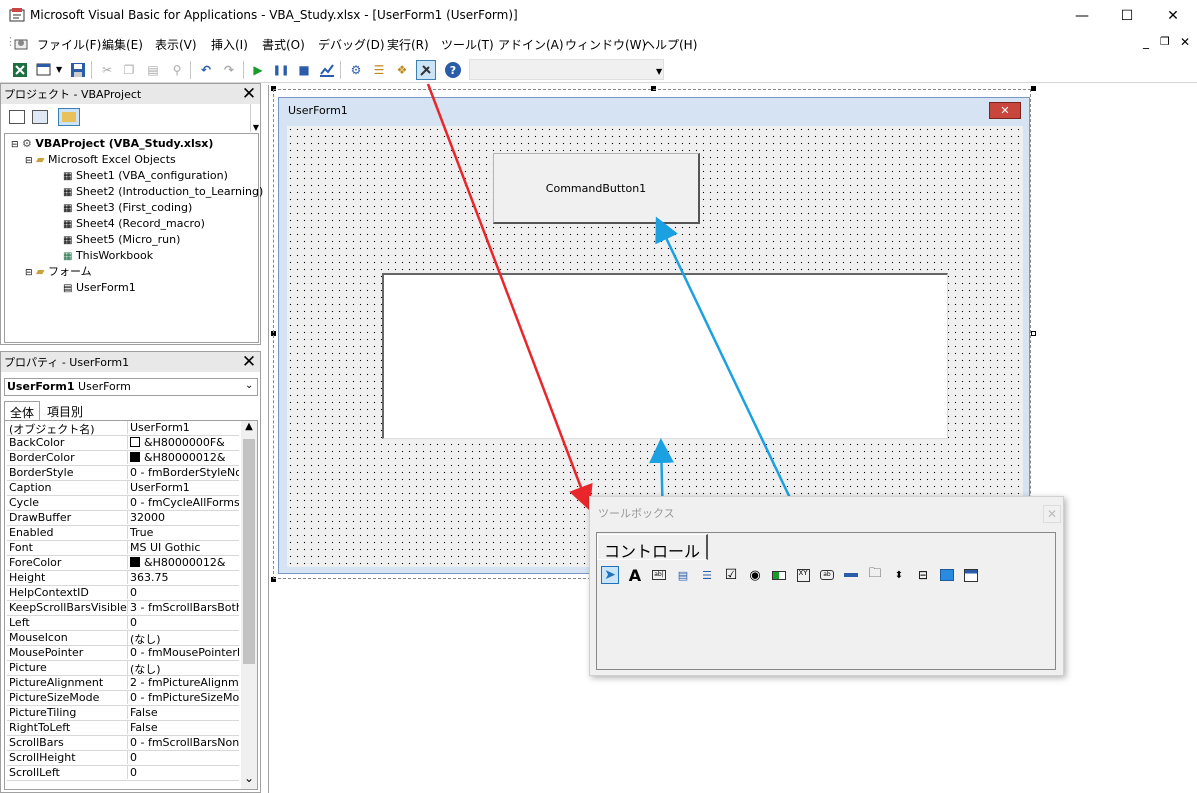 The height and width of the screenshot is (793, 1197). What do you see at coordinates (327, 70) in the screenshot?
I see `design-mode-icon` at bounding box center [327, 70].